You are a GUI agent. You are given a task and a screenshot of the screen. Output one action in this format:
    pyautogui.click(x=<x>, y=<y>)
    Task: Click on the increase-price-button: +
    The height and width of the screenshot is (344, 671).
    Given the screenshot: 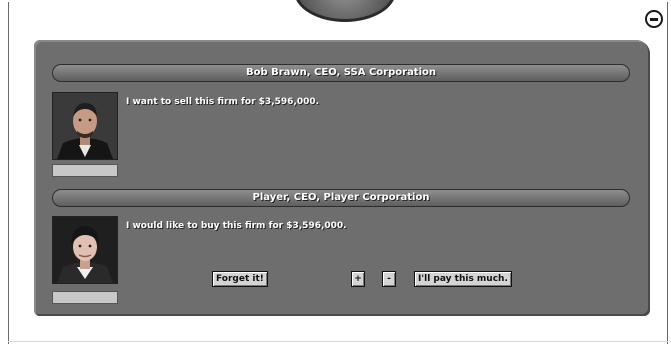 What is the action you would take?
    pyautogui.click(x=358, y=279)
    